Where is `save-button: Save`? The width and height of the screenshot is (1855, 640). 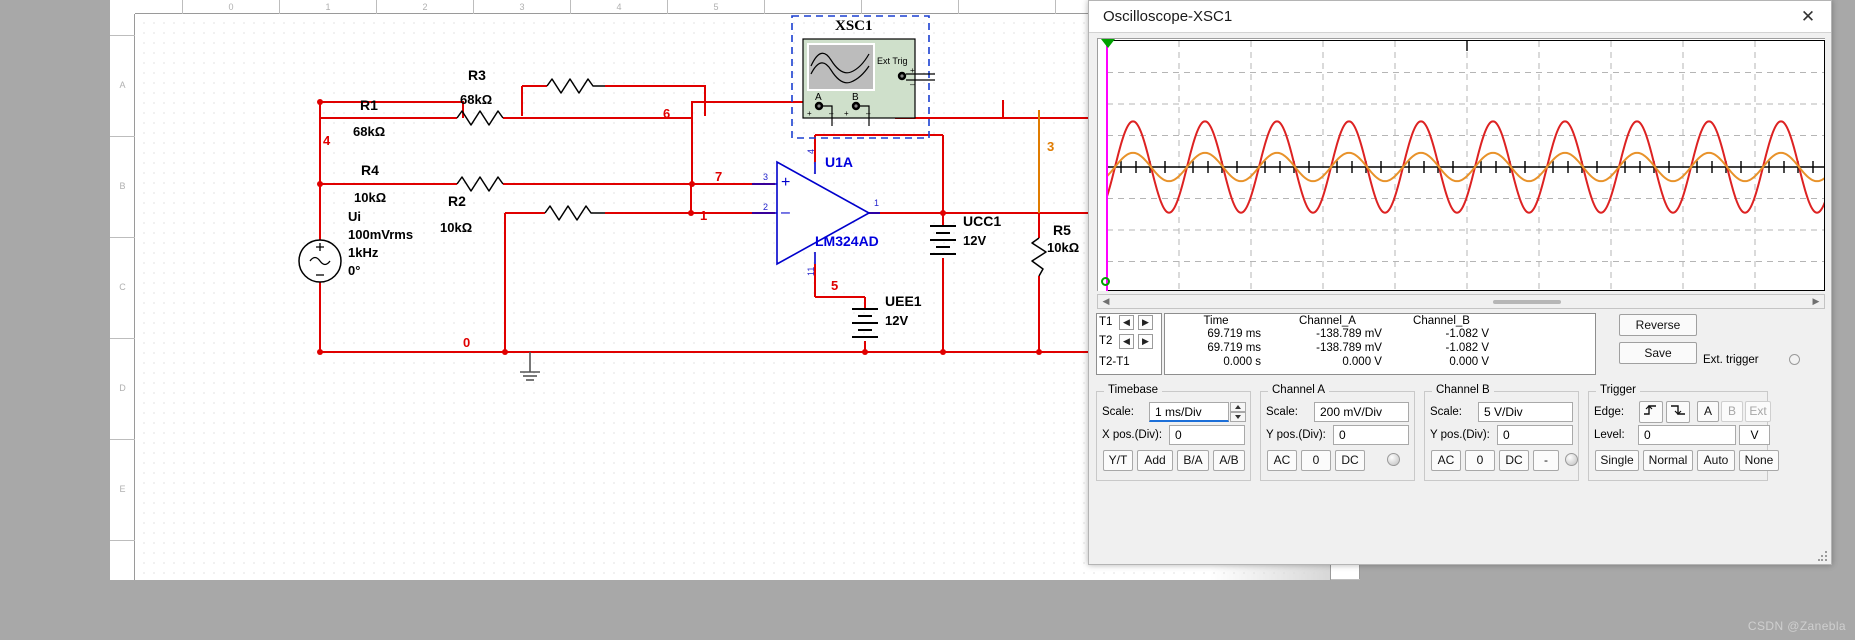 save-button: Save is located at coordinates (1658, 353).